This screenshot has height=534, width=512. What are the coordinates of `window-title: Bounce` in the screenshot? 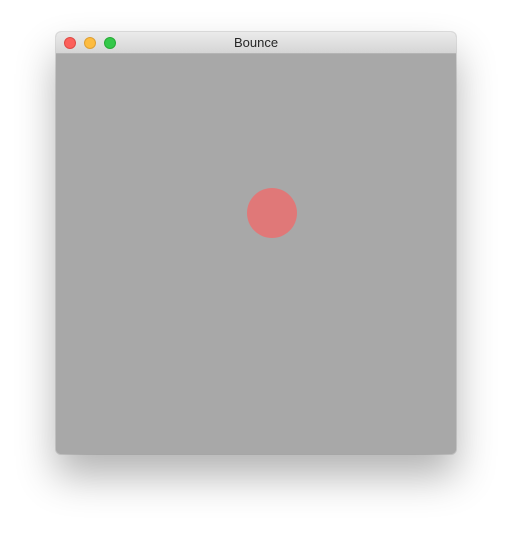 It's located at (256, 42).